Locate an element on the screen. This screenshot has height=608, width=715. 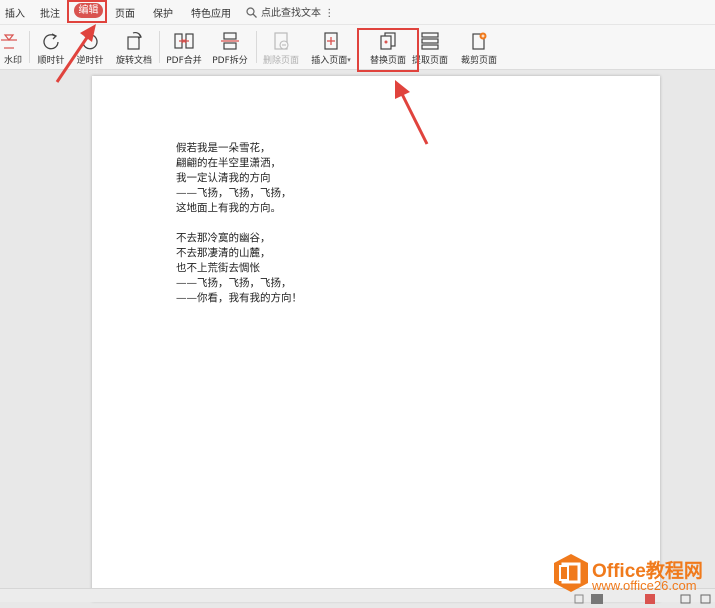
pdf-merge-label: PDF合并 is located at coordinates (184, 61).